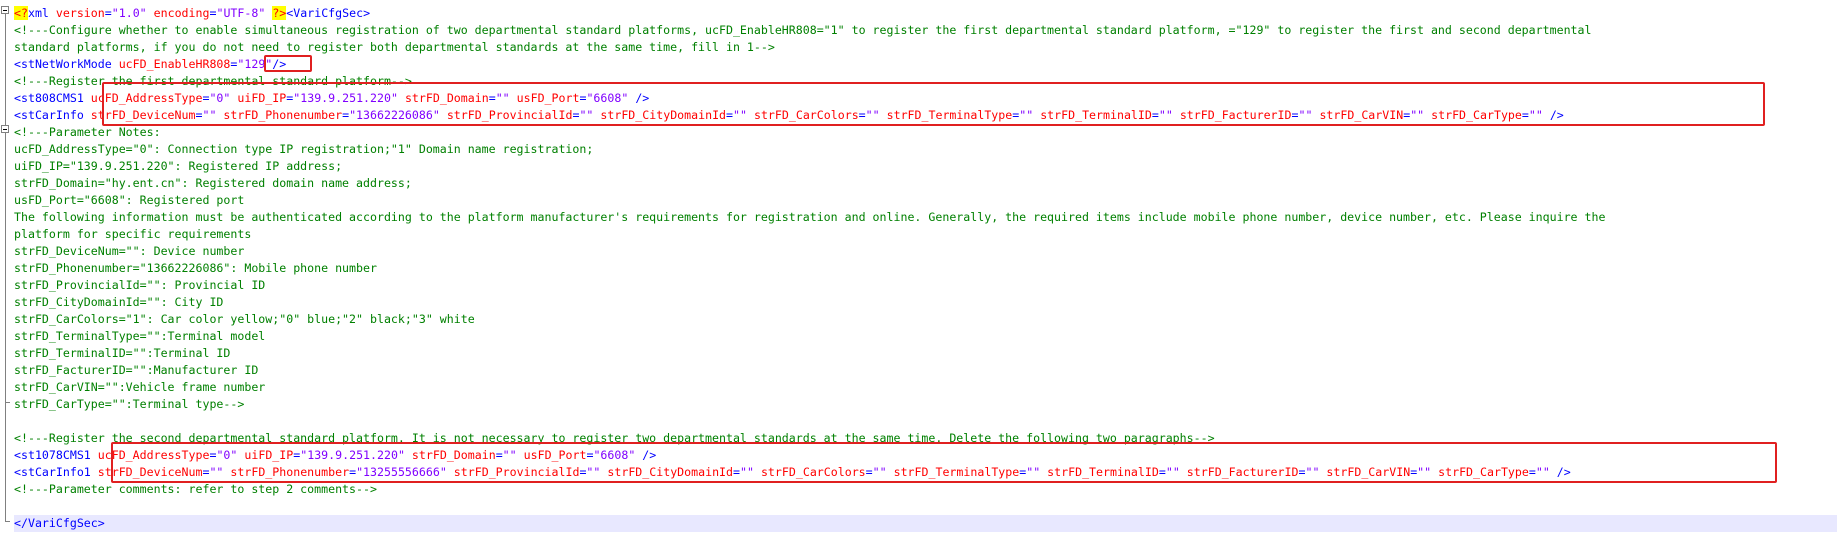  Describe the element at coordinates (925, 285) in the screenshot. I see `code-line: strFD_ProvincialId="": Provincial ID` at that location.